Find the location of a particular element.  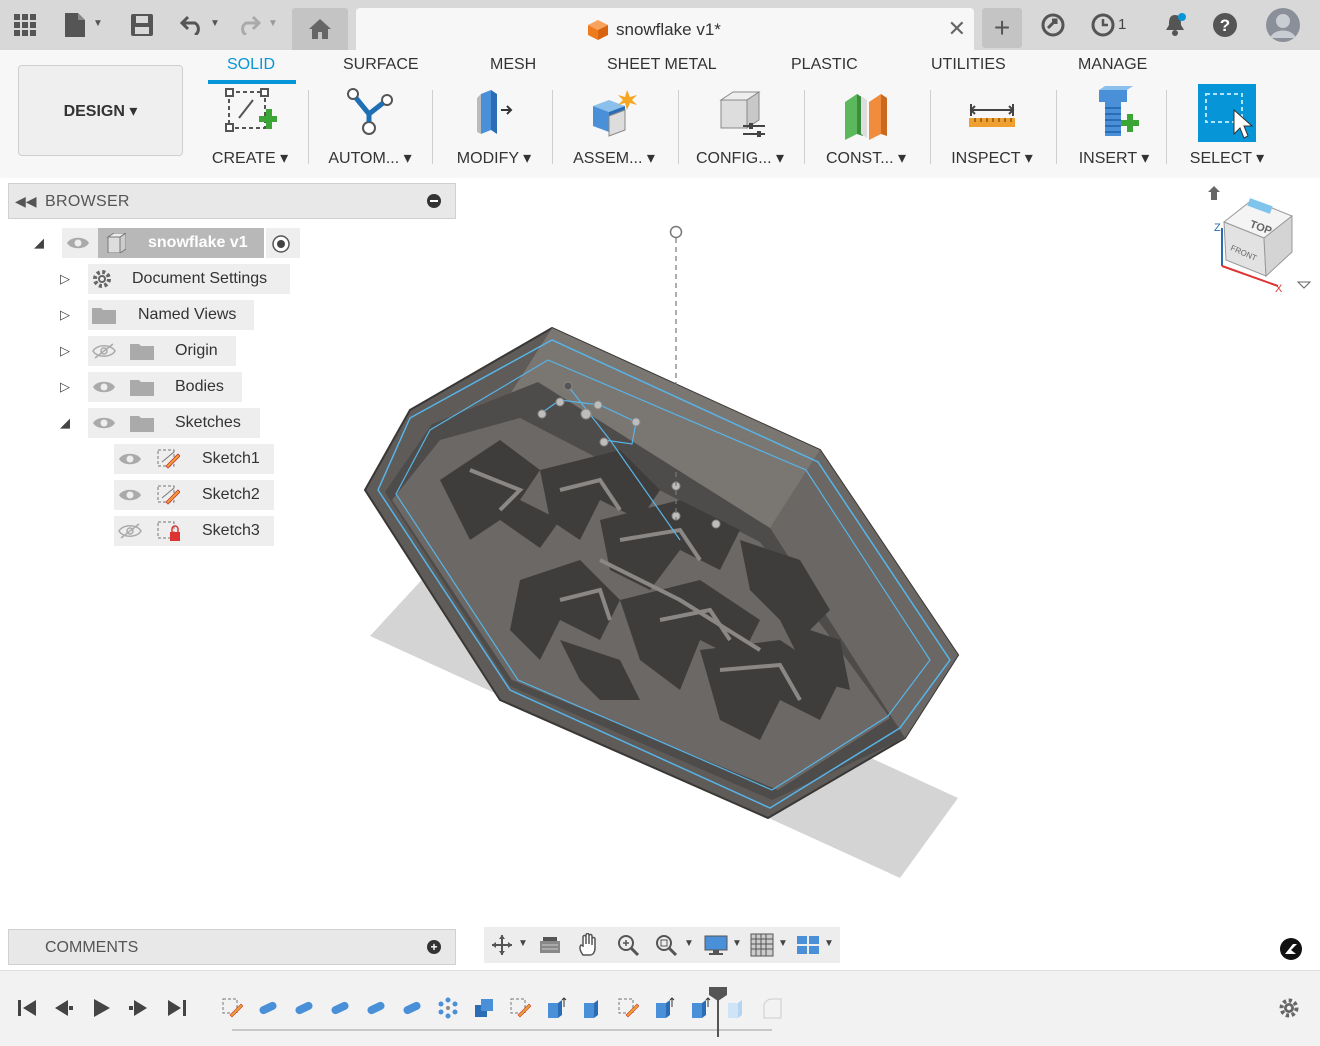

tab-surface: SURFACE is located at coordinates (381, 65).